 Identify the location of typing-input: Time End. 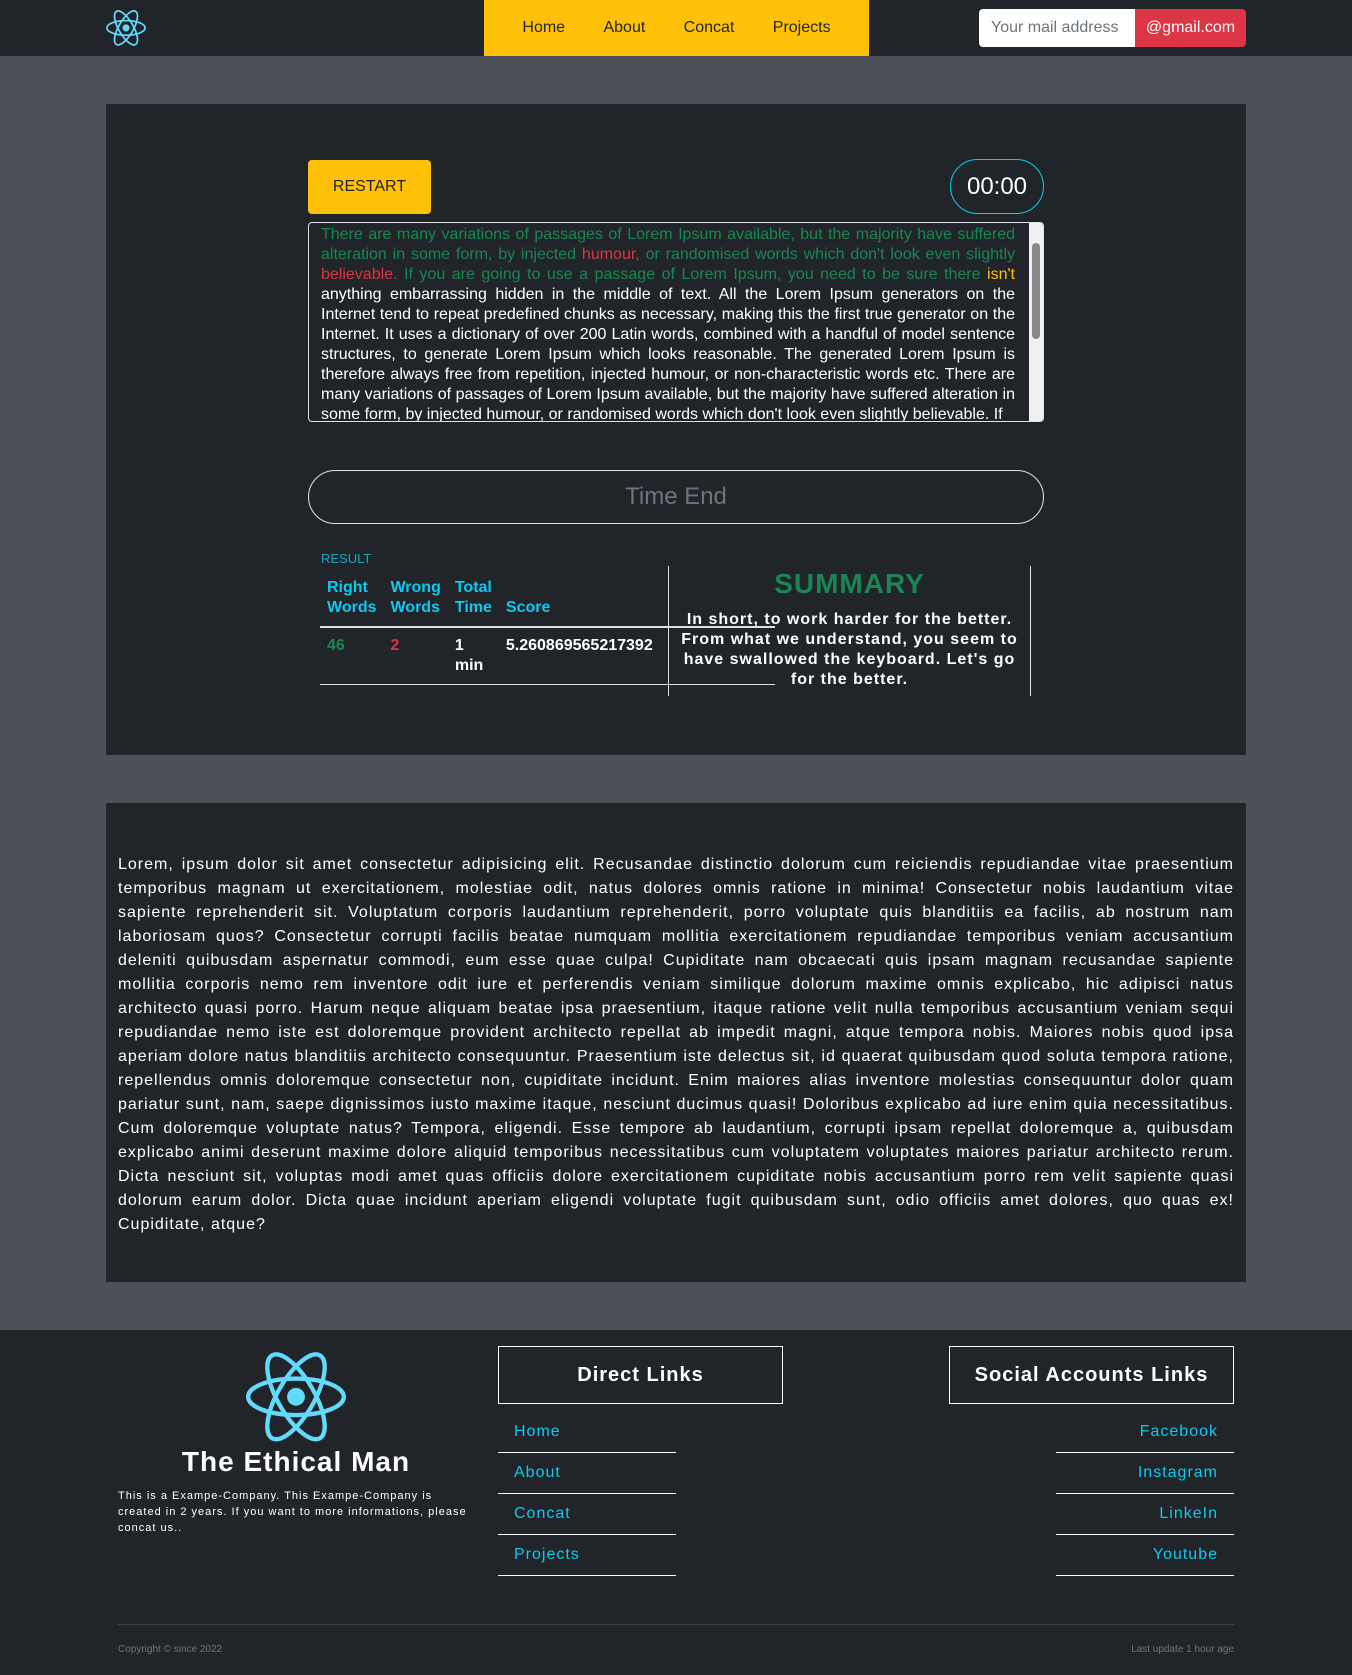
(676, 497).